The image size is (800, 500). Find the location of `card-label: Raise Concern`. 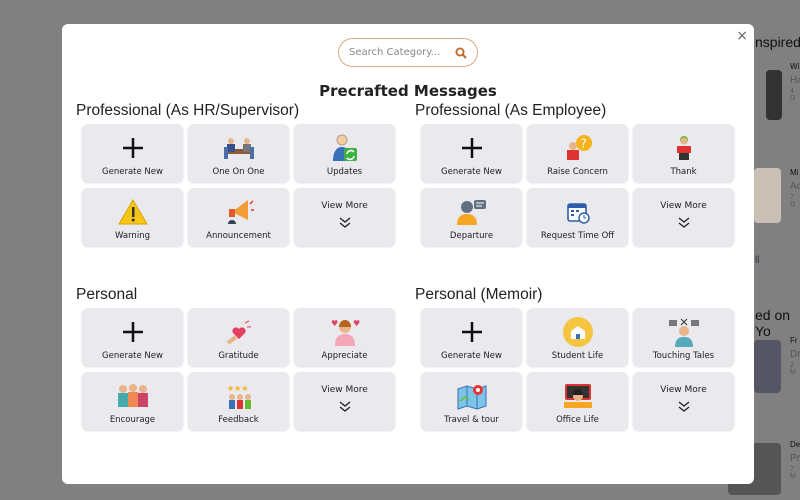

card-label: Raise Concern is located at coordinates (577, 172).